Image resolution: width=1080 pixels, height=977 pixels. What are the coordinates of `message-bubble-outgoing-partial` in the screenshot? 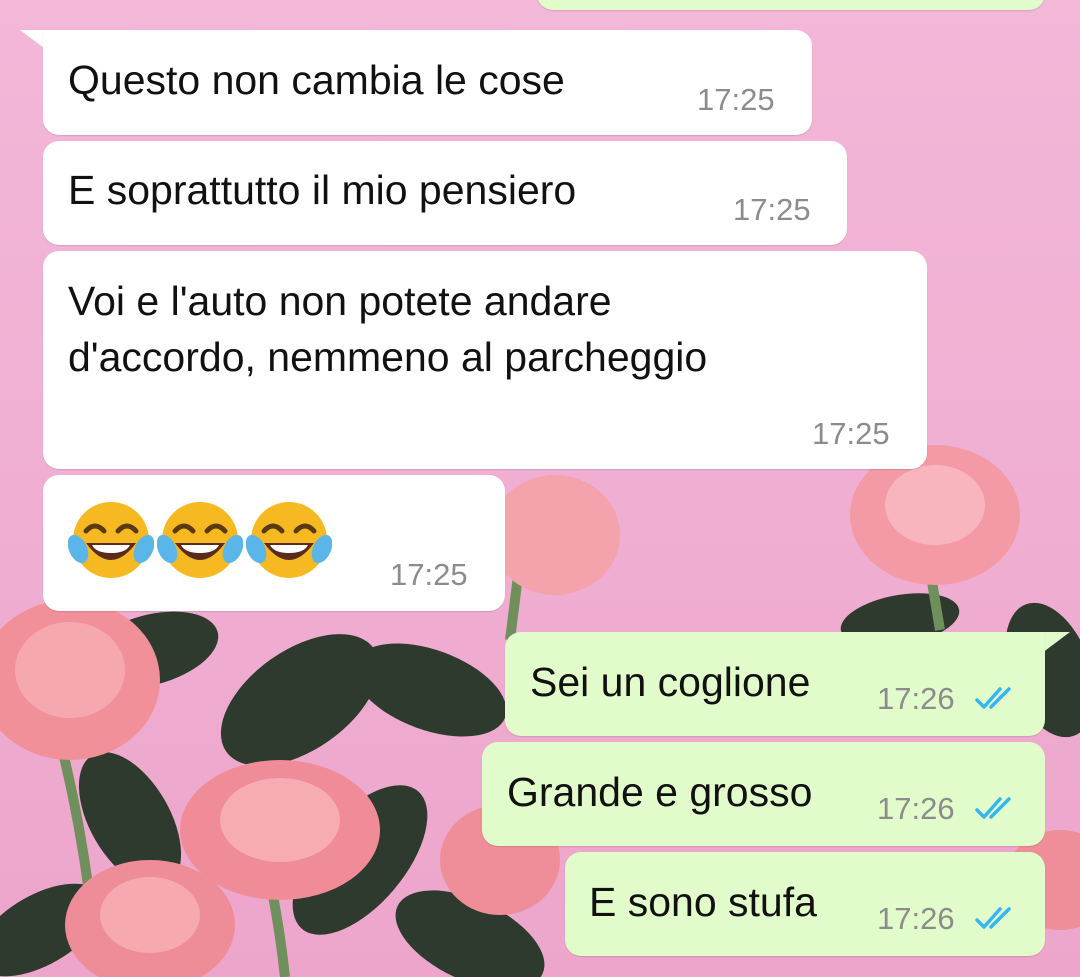 It's located at (791, 5).